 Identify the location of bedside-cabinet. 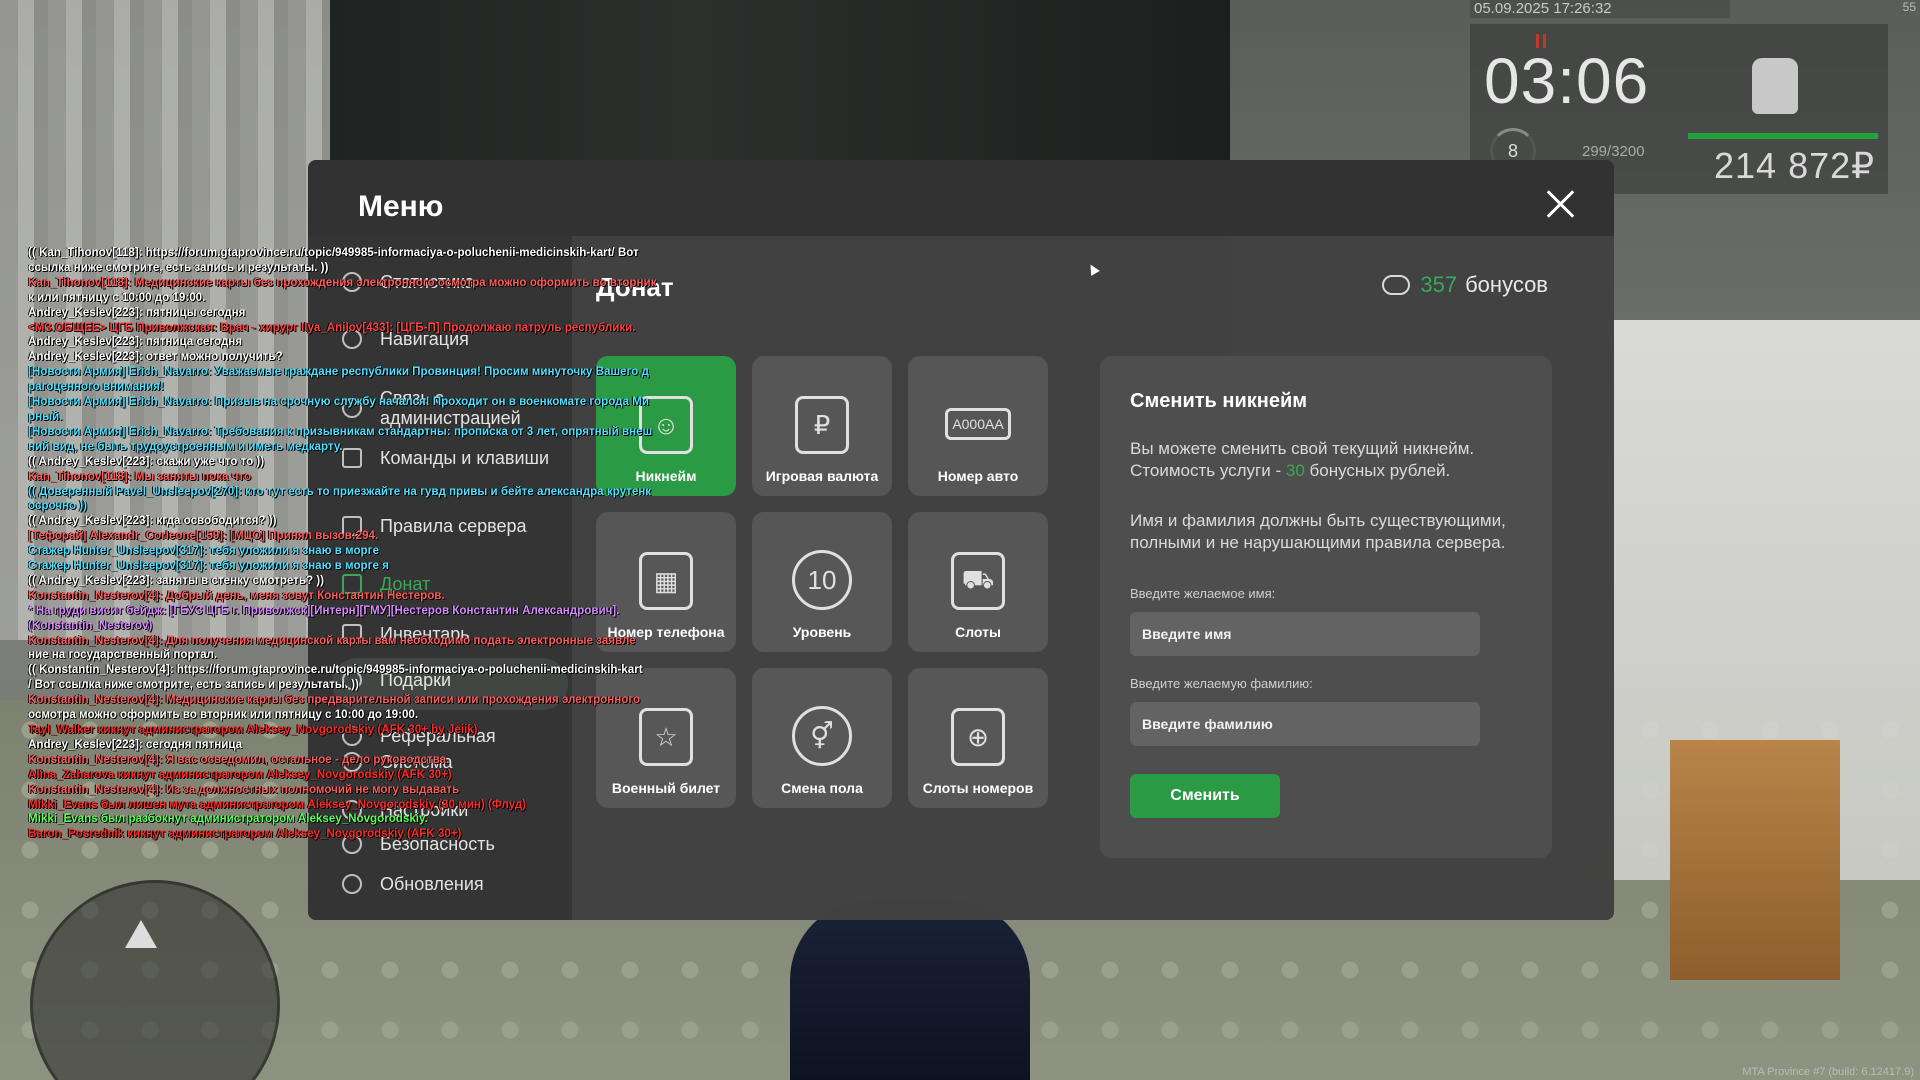
(1755, 860).